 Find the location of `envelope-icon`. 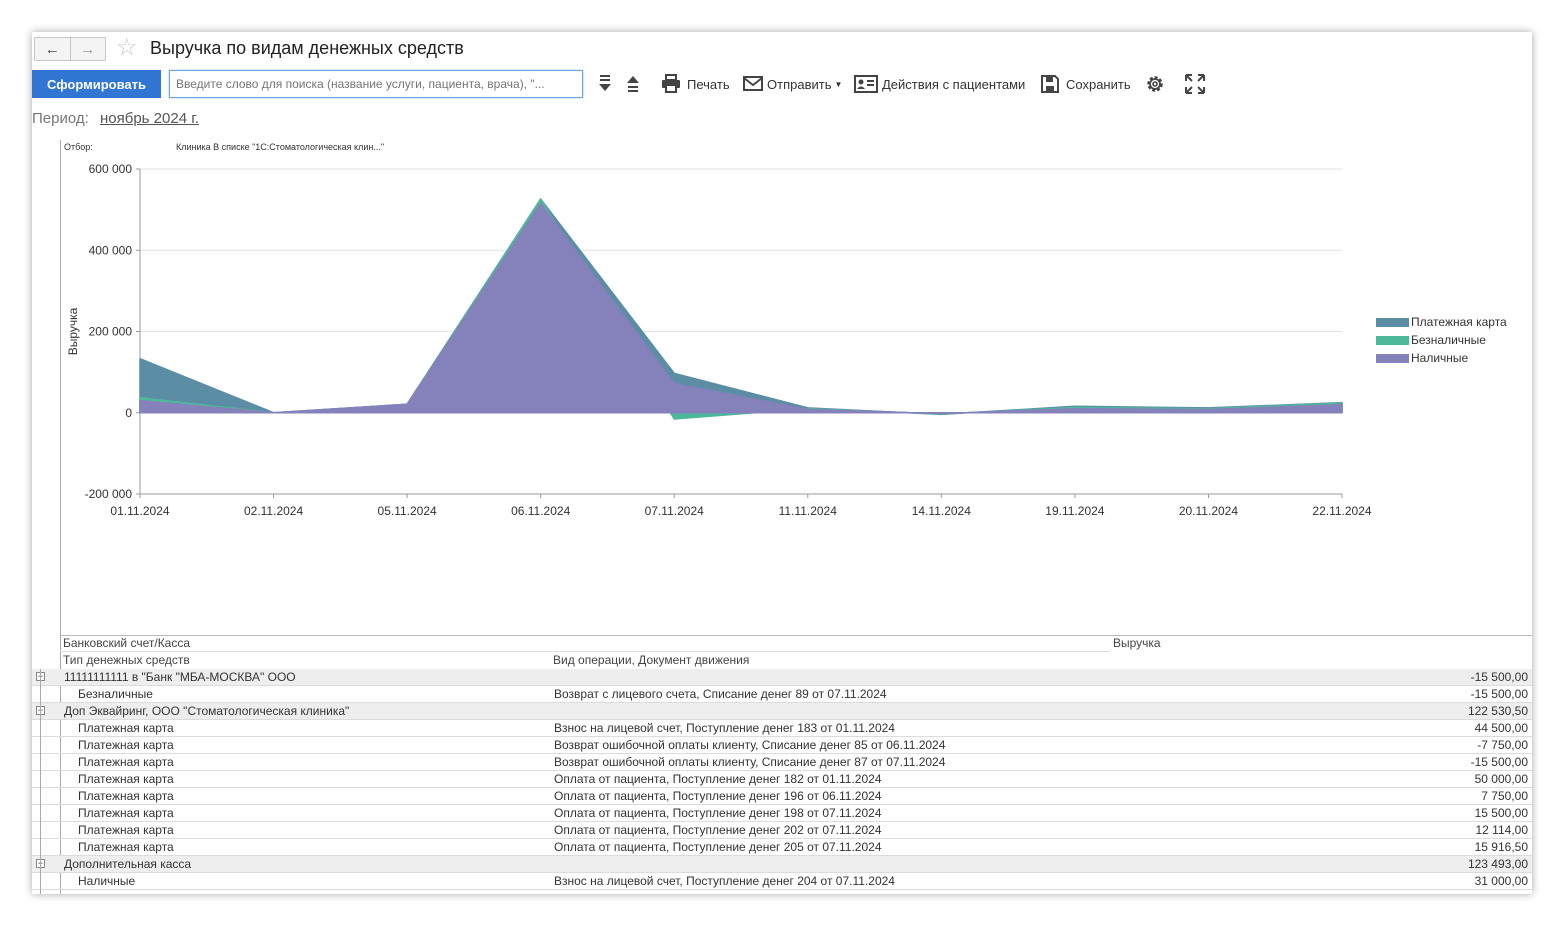

envelope-icon is located at coordinates (753, 83).